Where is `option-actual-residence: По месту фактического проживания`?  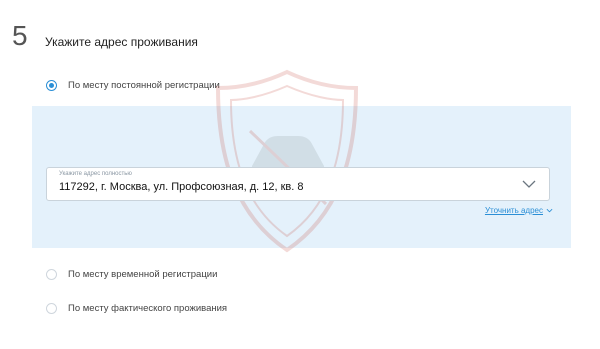 option-actual-residence: По месту фактического проживания is located at coordinates (136, 308).